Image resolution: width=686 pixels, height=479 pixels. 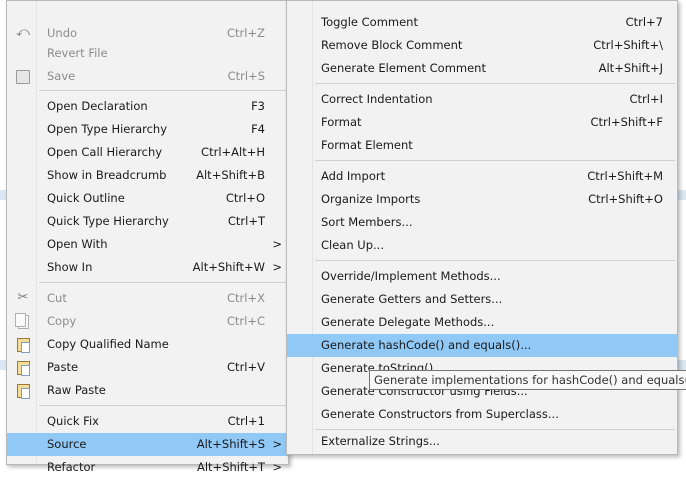 I want to click on menu-item-organize-imports: Organize Imports Ctrl+Shift+O, so click(x=482, y=199).